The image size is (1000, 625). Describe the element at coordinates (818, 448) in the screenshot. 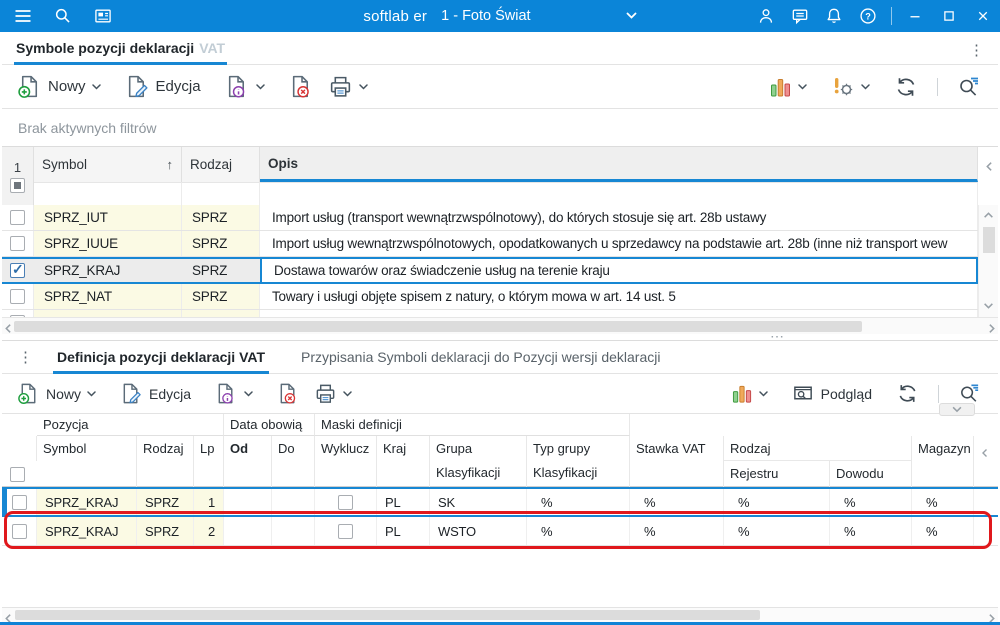

I see `column-header-rodzaj-group: Rodzaj` at that location.